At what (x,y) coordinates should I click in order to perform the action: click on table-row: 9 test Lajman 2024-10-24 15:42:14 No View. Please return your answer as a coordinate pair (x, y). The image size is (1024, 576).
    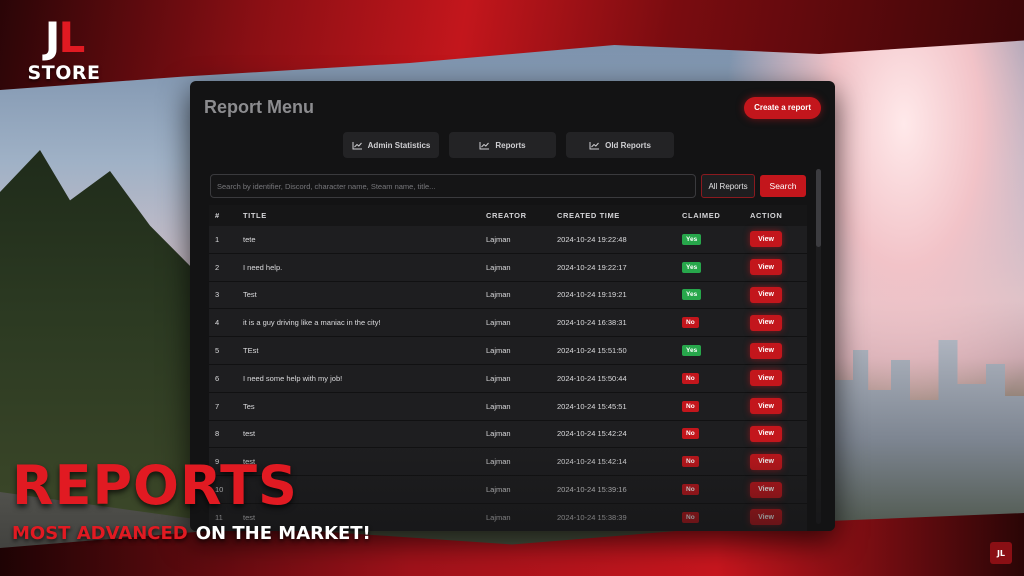
    Looking at the image, I should click on (508, 462).